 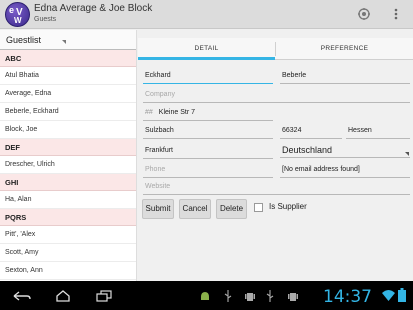 I want to click on company-field: Company, so click(x=276, y=96).